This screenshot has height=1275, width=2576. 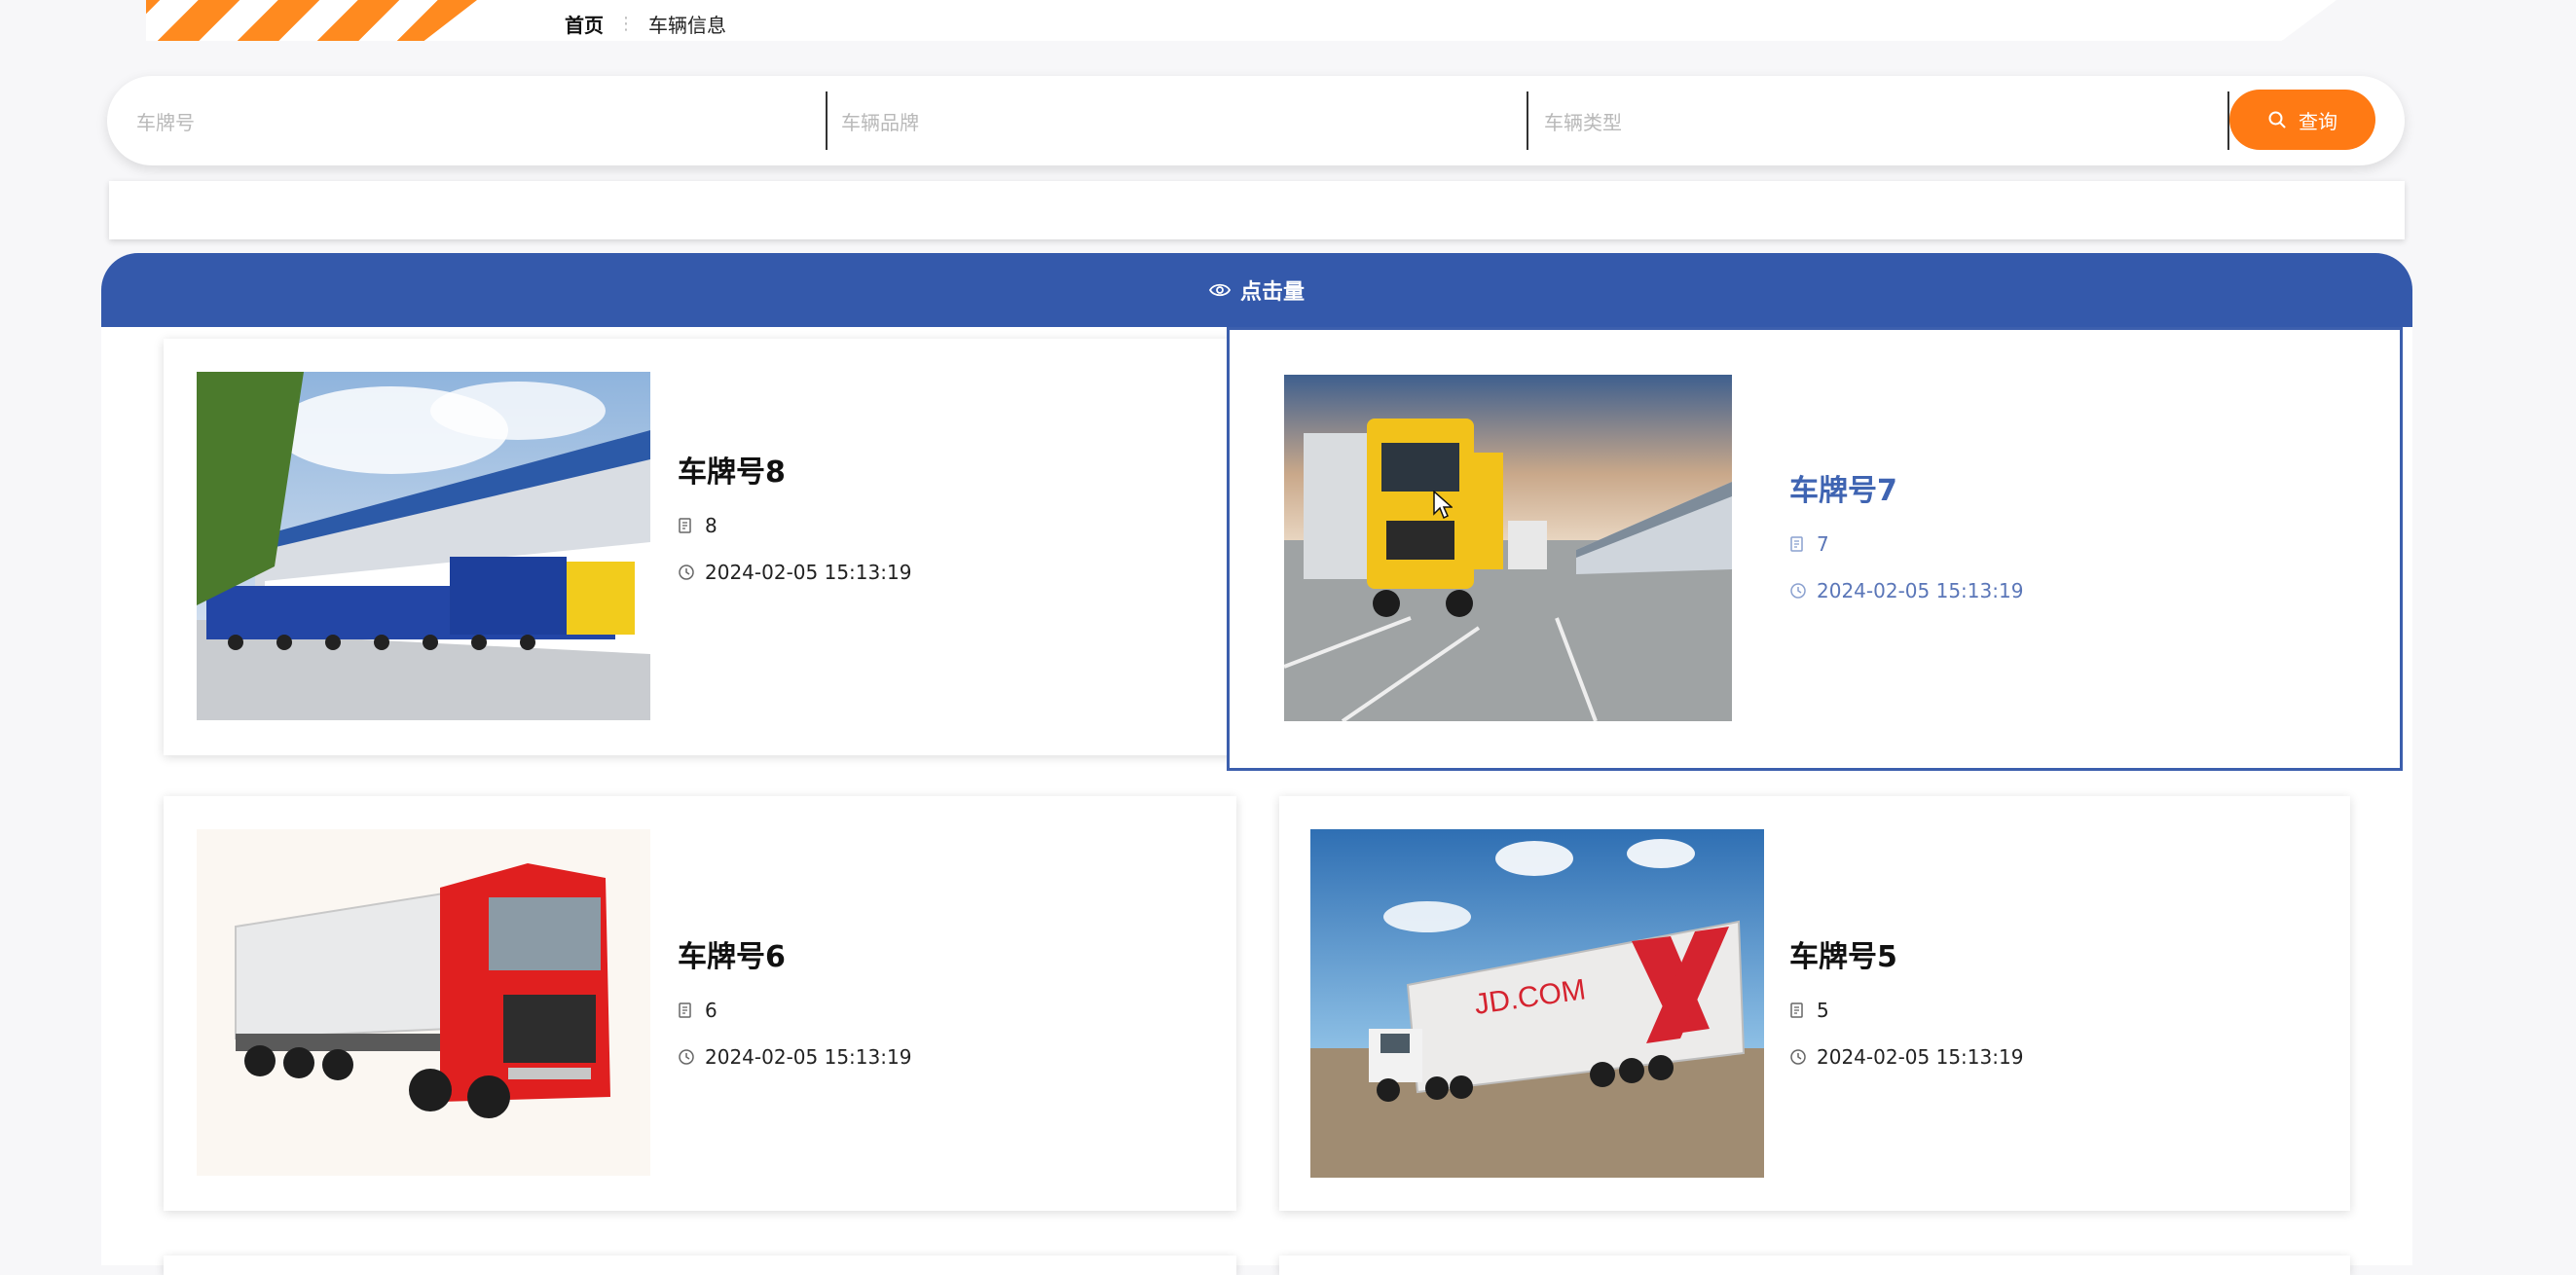 What do you see at coordinates (1823, 544) in the screenshot?
I see `click-count-value: 7` at bounding box center [1823, 544].